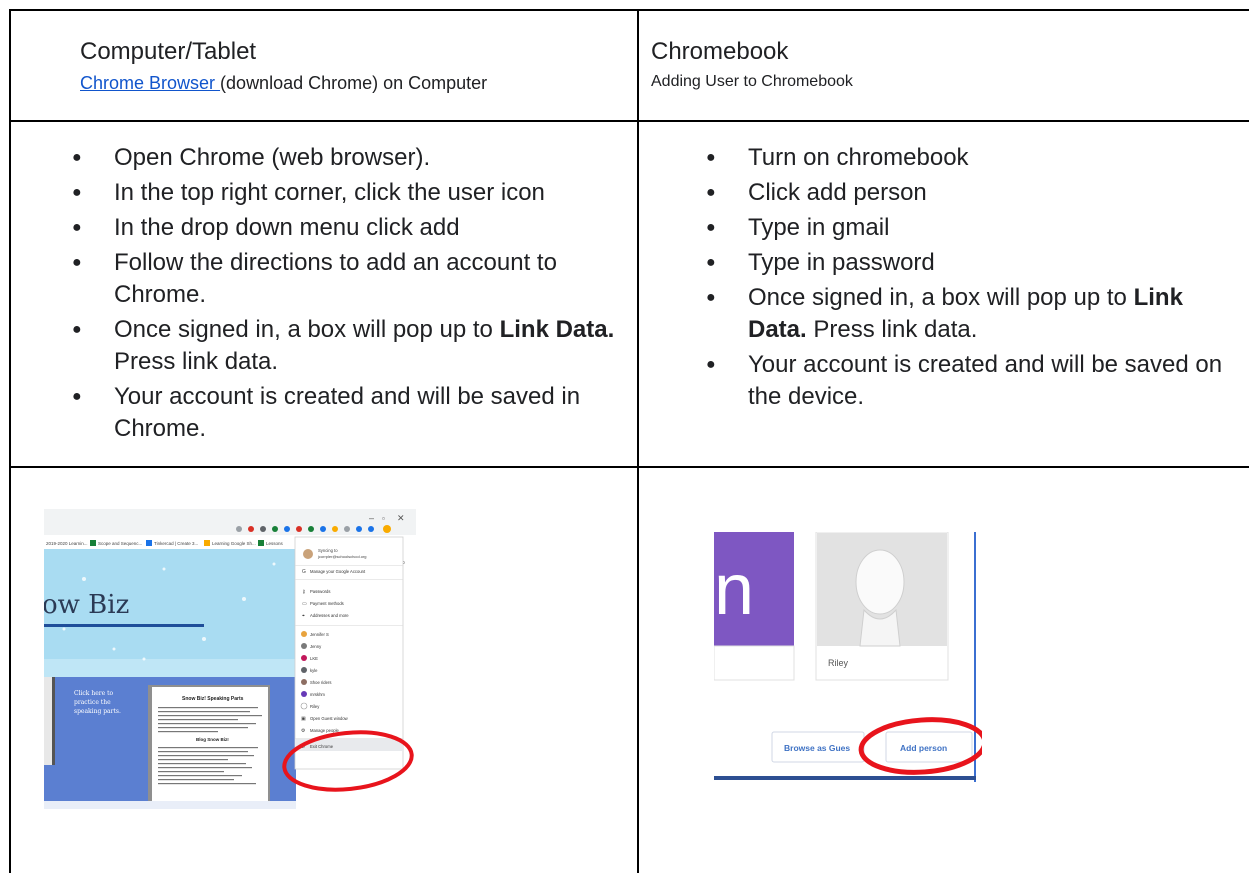  I want to click on step-bold-text: Link Data., so click(557, 329).